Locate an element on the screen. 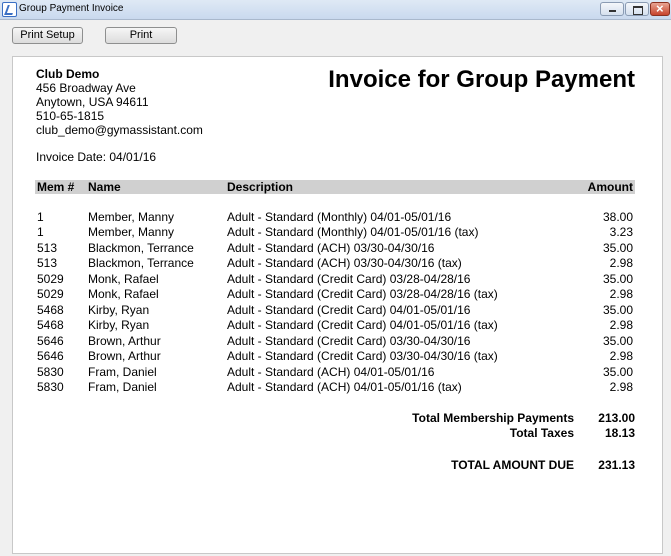 The height and width of the screenshot is (556, 671). app-icon is located at coordinates (9, 9).